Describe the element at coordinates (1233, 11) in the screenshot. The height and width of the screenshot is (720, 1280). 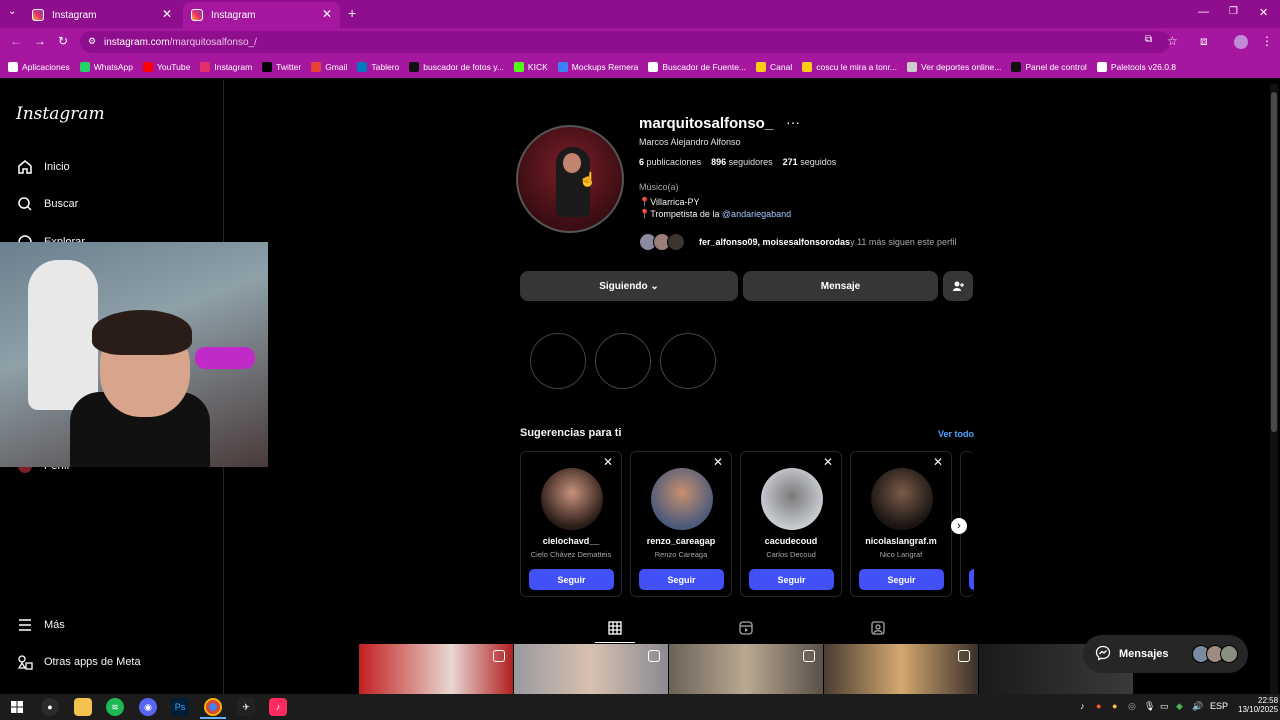
I see `restore-icon: ❐` at that location.